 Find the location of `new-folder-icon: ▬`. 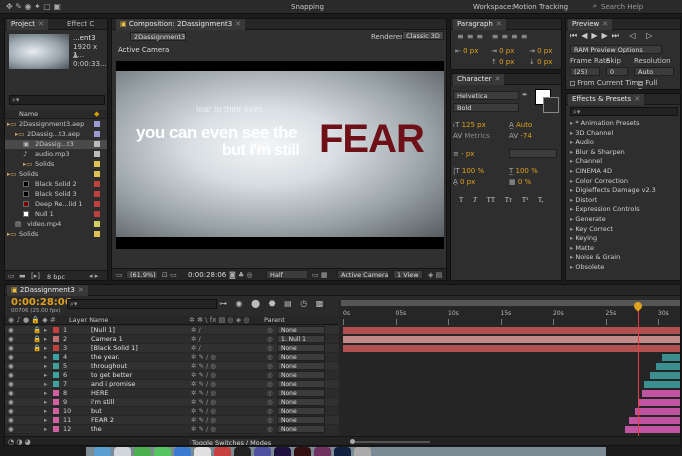

new-folder-icon: ▬ is located at coordinates (22, 276).